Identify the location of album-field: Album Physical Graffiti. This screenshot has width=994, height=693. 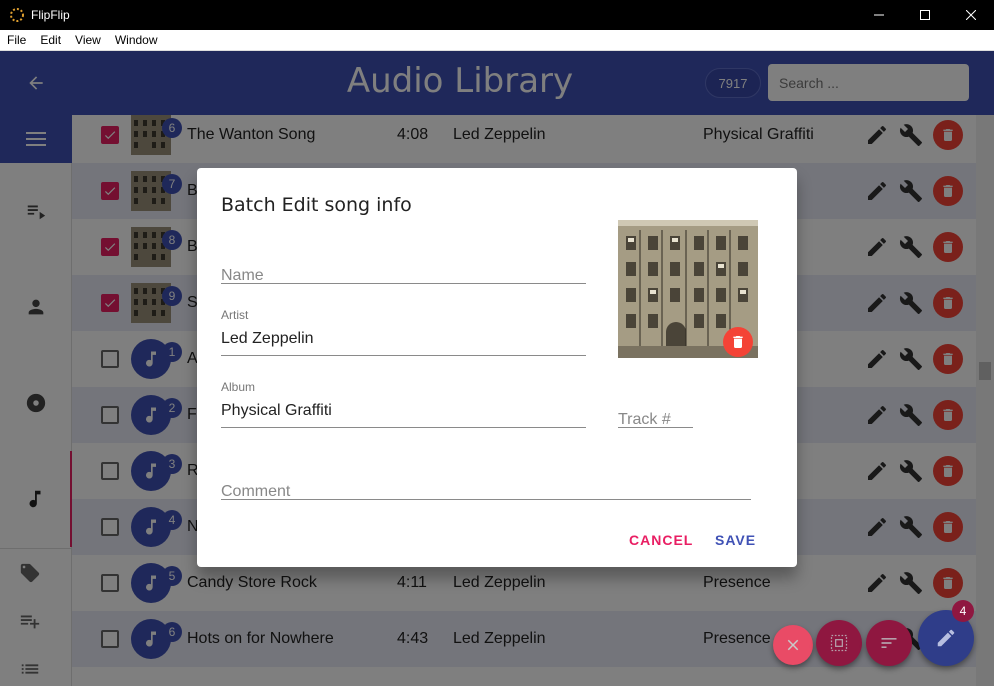
(403, 404).